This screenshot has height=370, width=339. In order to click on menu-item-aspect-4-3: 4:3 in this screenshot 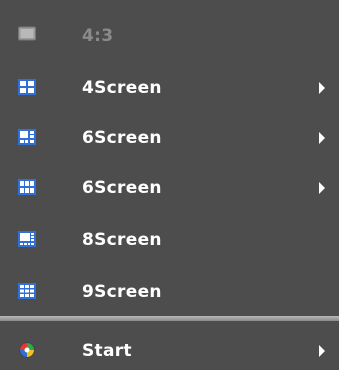, I will do `click(169, 39)`.